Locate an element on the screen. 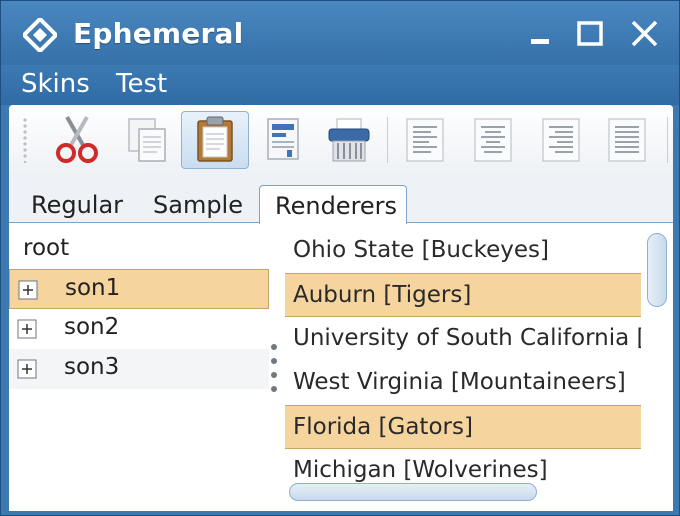  document-icon is located at coordinates (283, 139).